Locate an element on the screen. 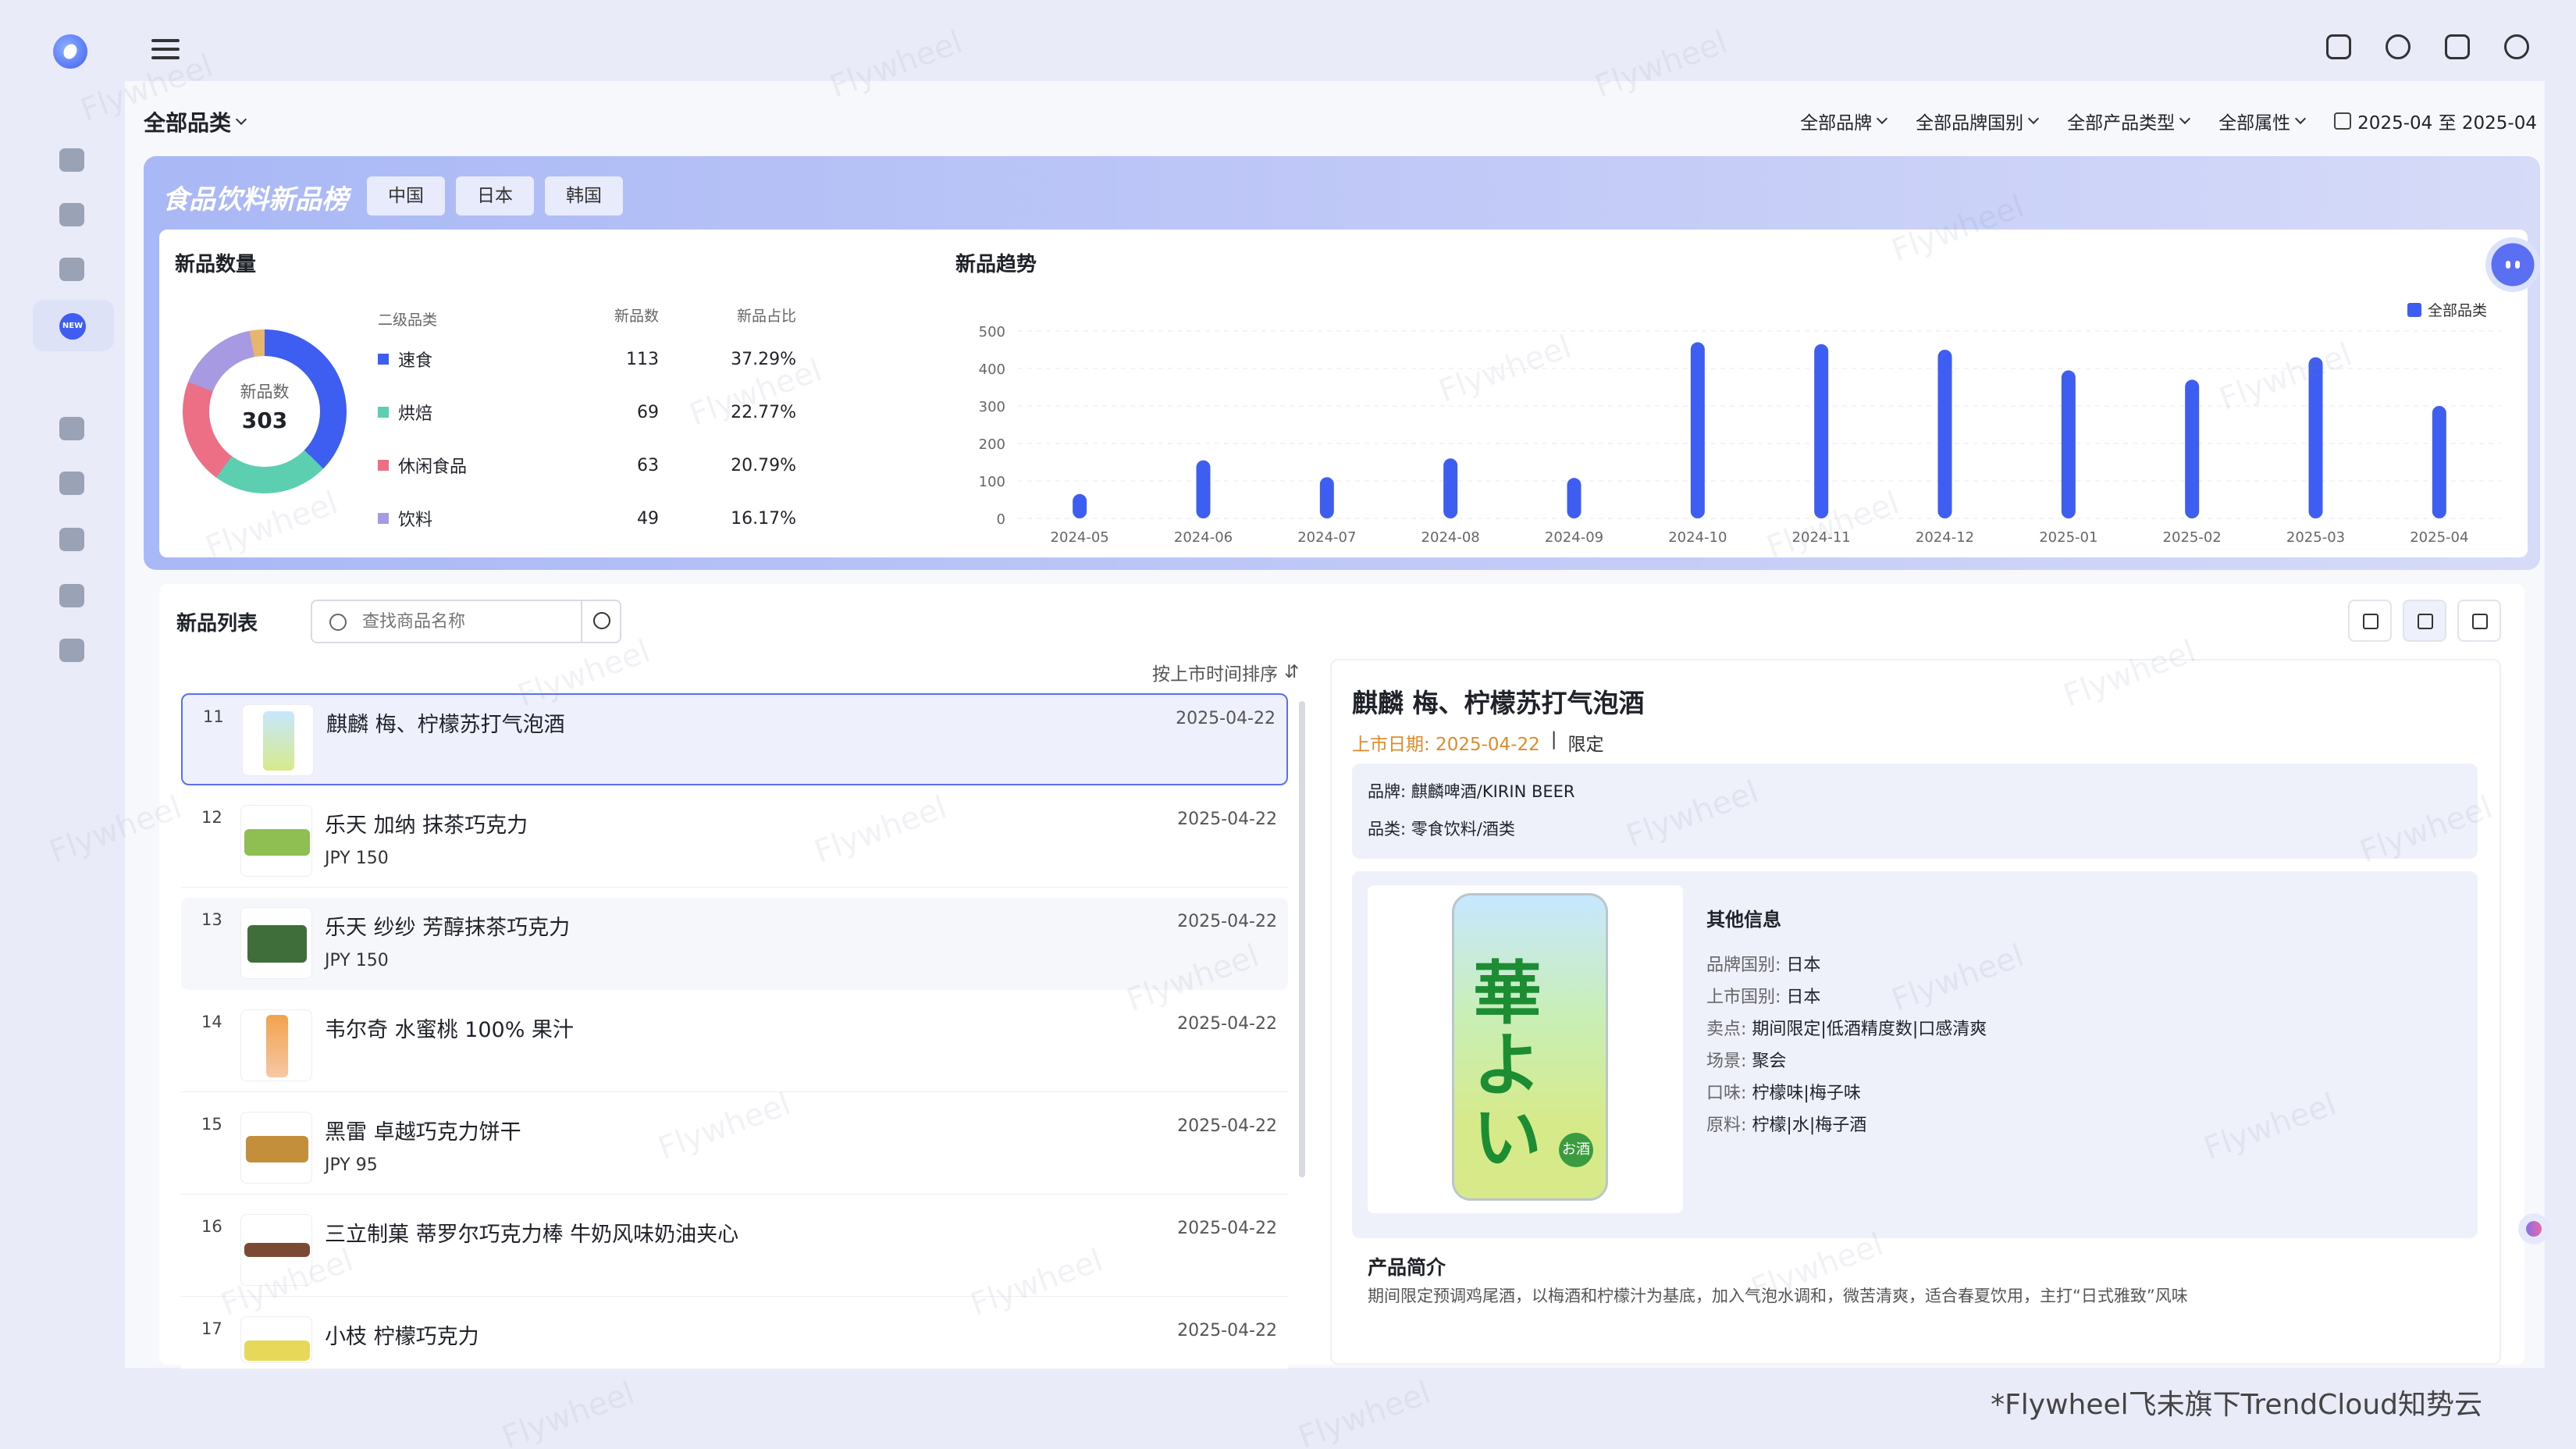  analysis-icon is located at coordinates (71, 269).